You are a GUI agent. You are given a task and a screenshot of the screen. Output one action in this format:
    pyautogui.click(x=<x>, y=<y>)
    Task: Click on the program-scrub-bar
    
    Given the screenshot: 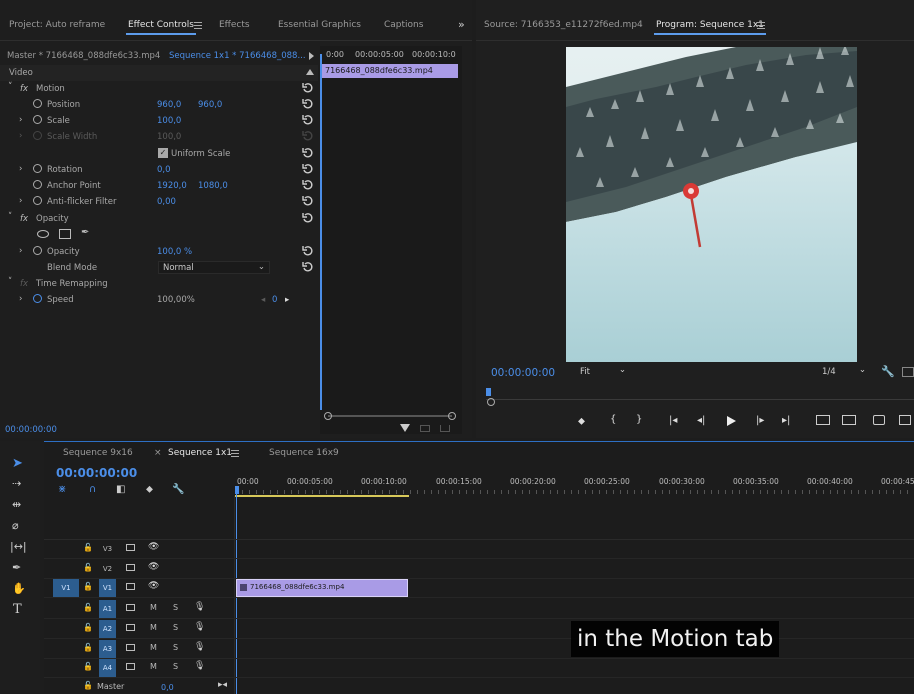 What is the action you would take?
    pyautogui.click(x=700, y=397)
    